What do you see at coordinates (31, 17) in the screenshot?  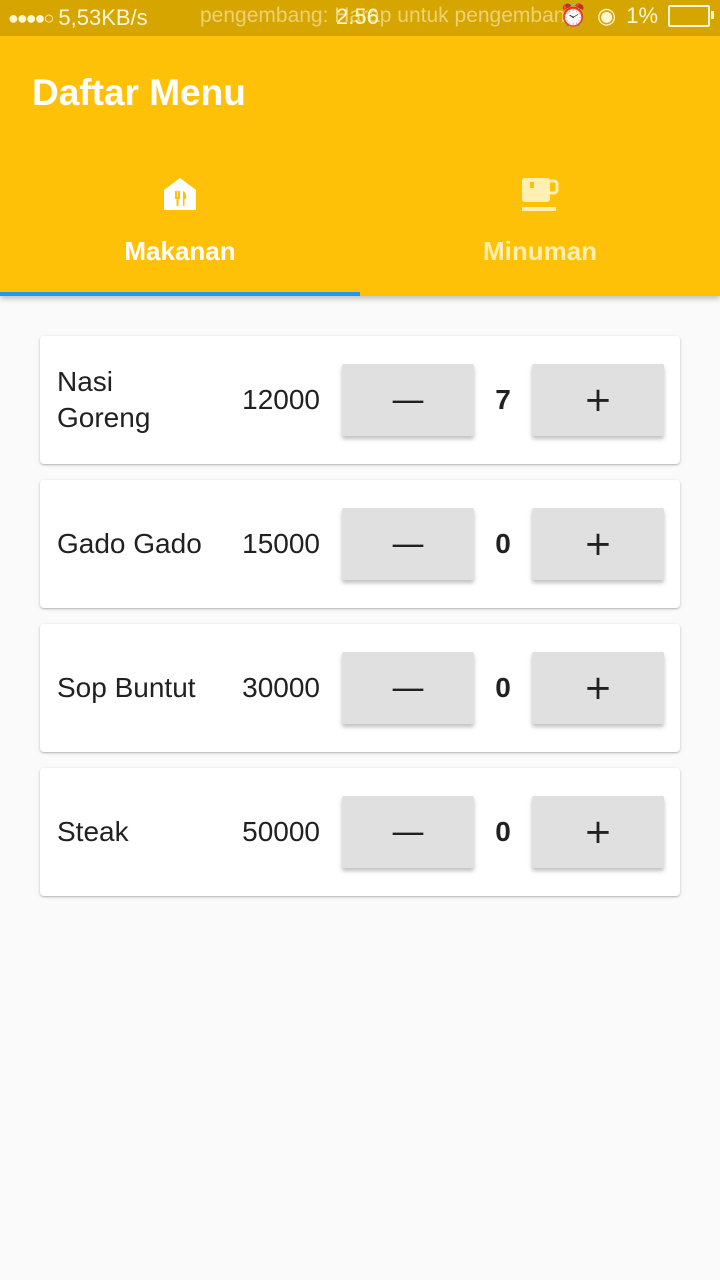 I see `signal-icon: ●●●●○` at bounding box center [31, 17].